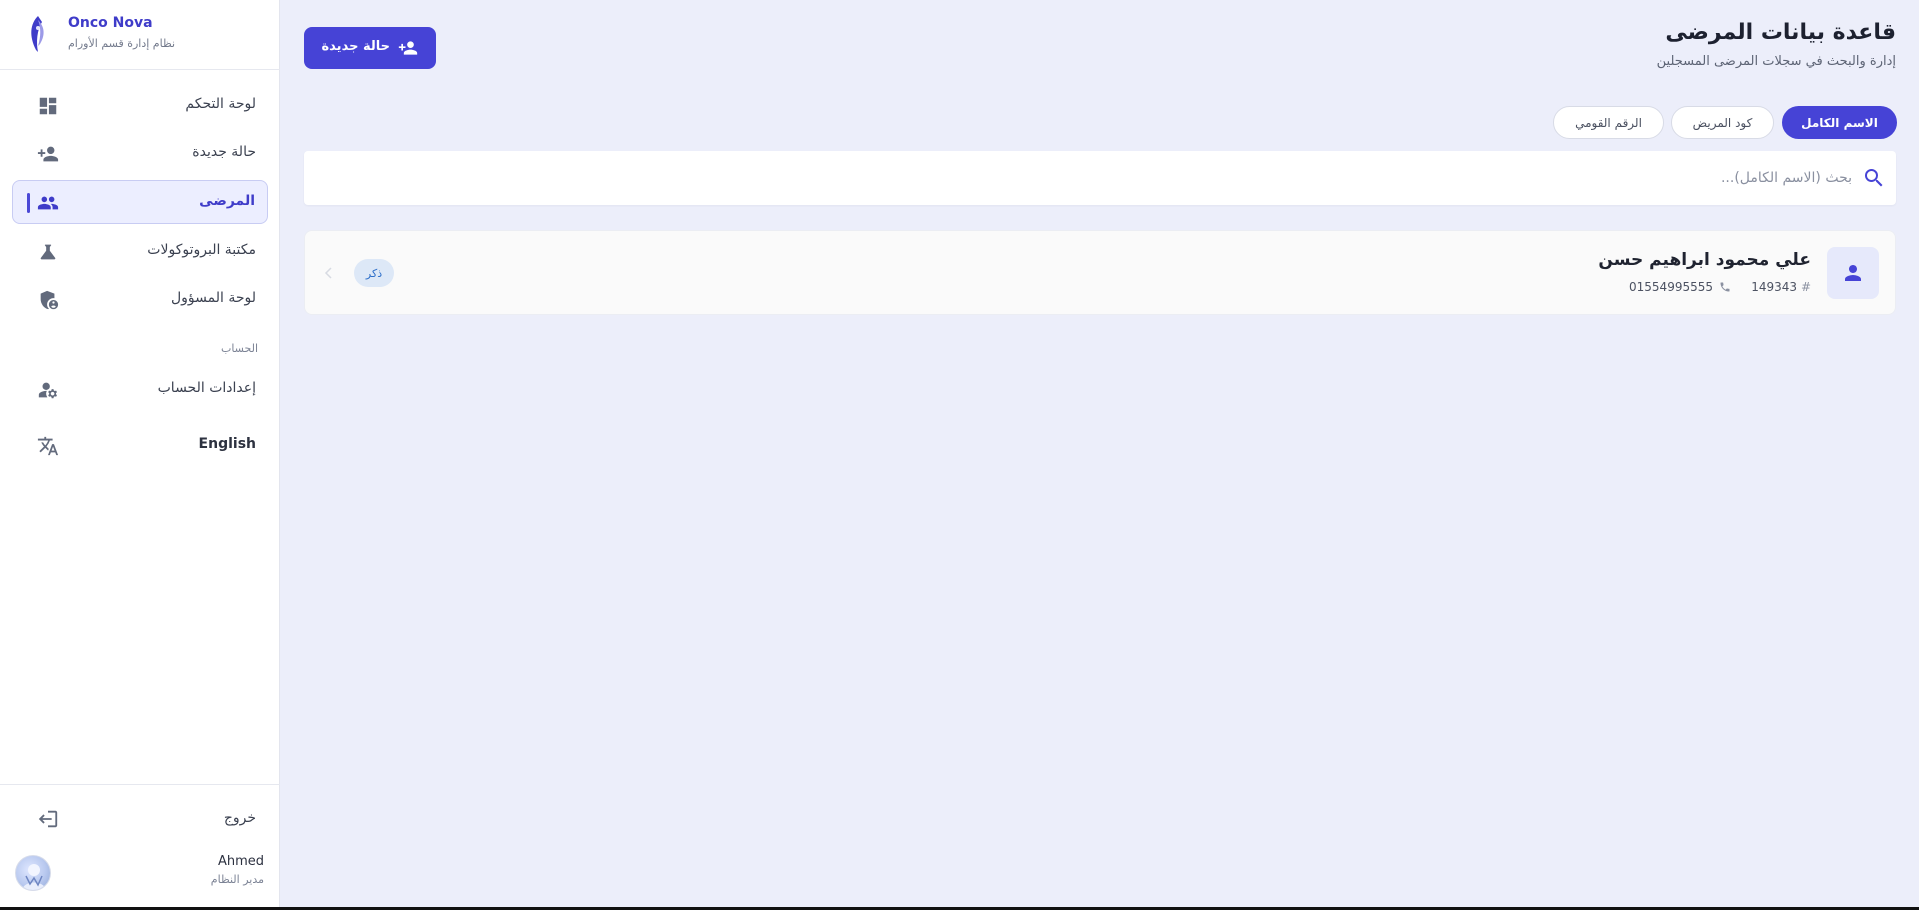  I want to click on sidebar-item-label: المرضى, so click(227, 201).